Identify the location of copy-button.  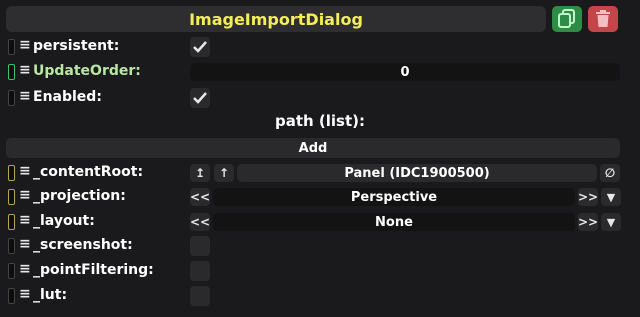
(567, 19).